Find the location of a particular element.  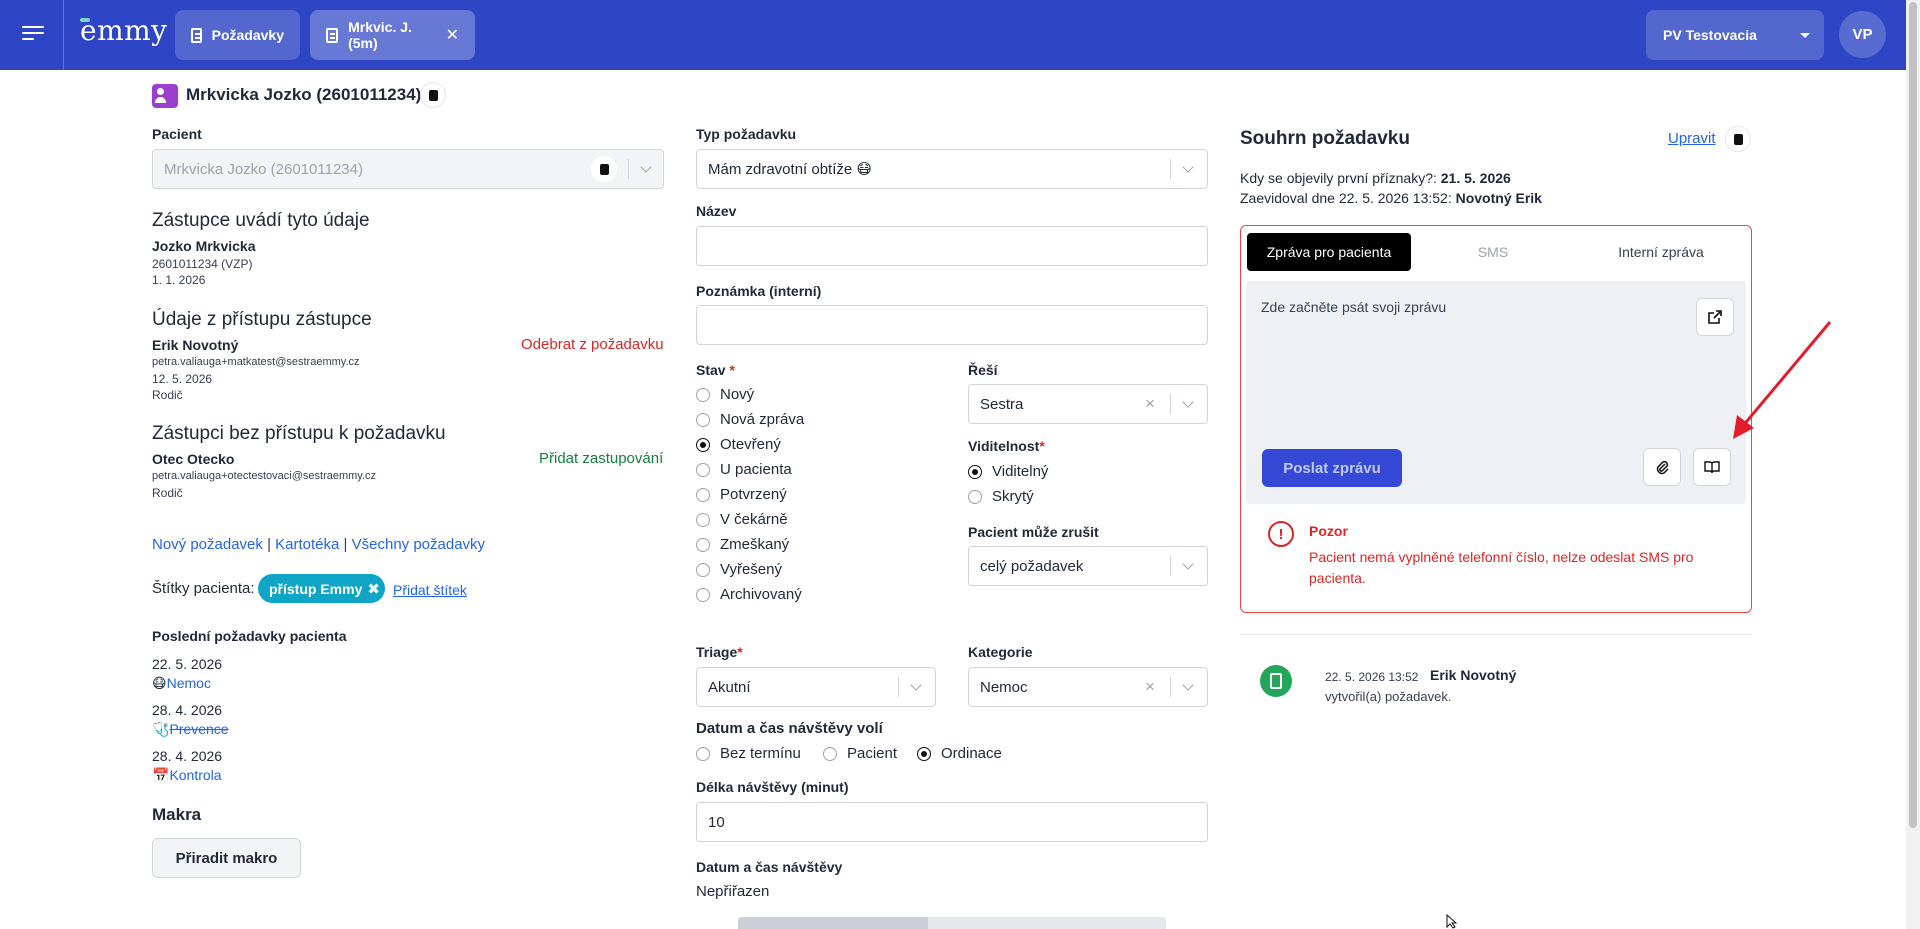

state-radio-missed: Zmeškaný is located at coordinates (742, 544).